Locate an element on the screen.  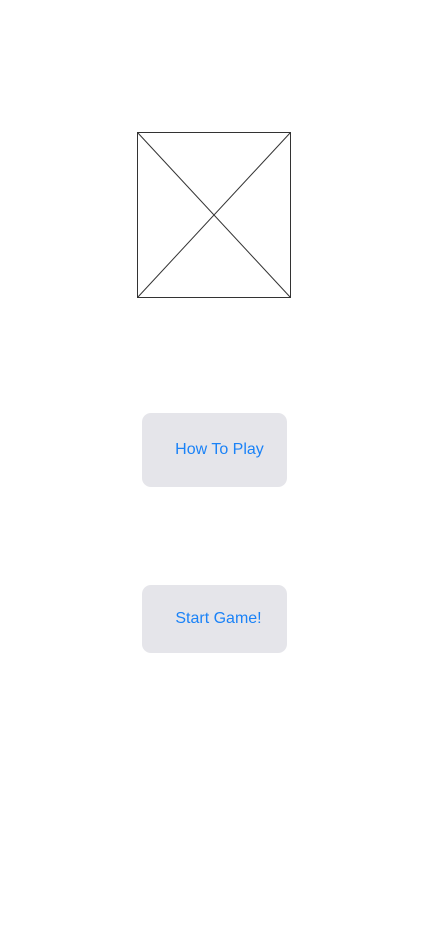
how-to-play-button: How To Play is located at coordinates (214, 450).